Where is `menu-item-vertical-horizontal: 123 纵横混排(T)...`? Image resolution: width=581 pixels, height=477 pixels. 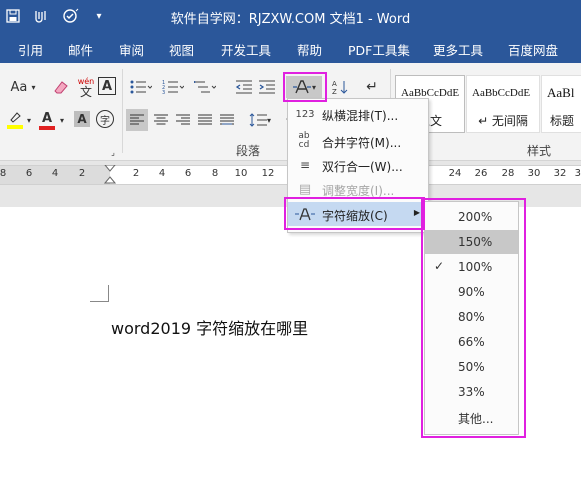 menu-item-vertical-horizontal: 123 纵横混排(T)... is located at coordinates (358, 114).